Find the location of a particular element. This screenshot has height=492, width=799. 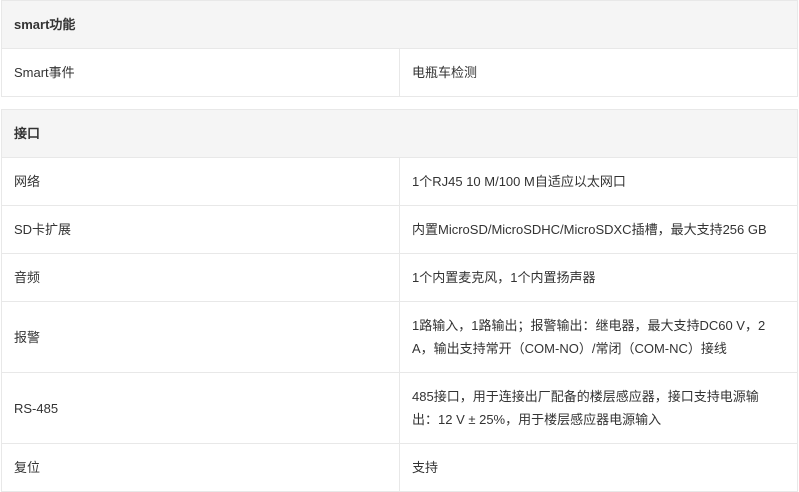

table-row: 复位 支持 is located at coordinates (399, 467).